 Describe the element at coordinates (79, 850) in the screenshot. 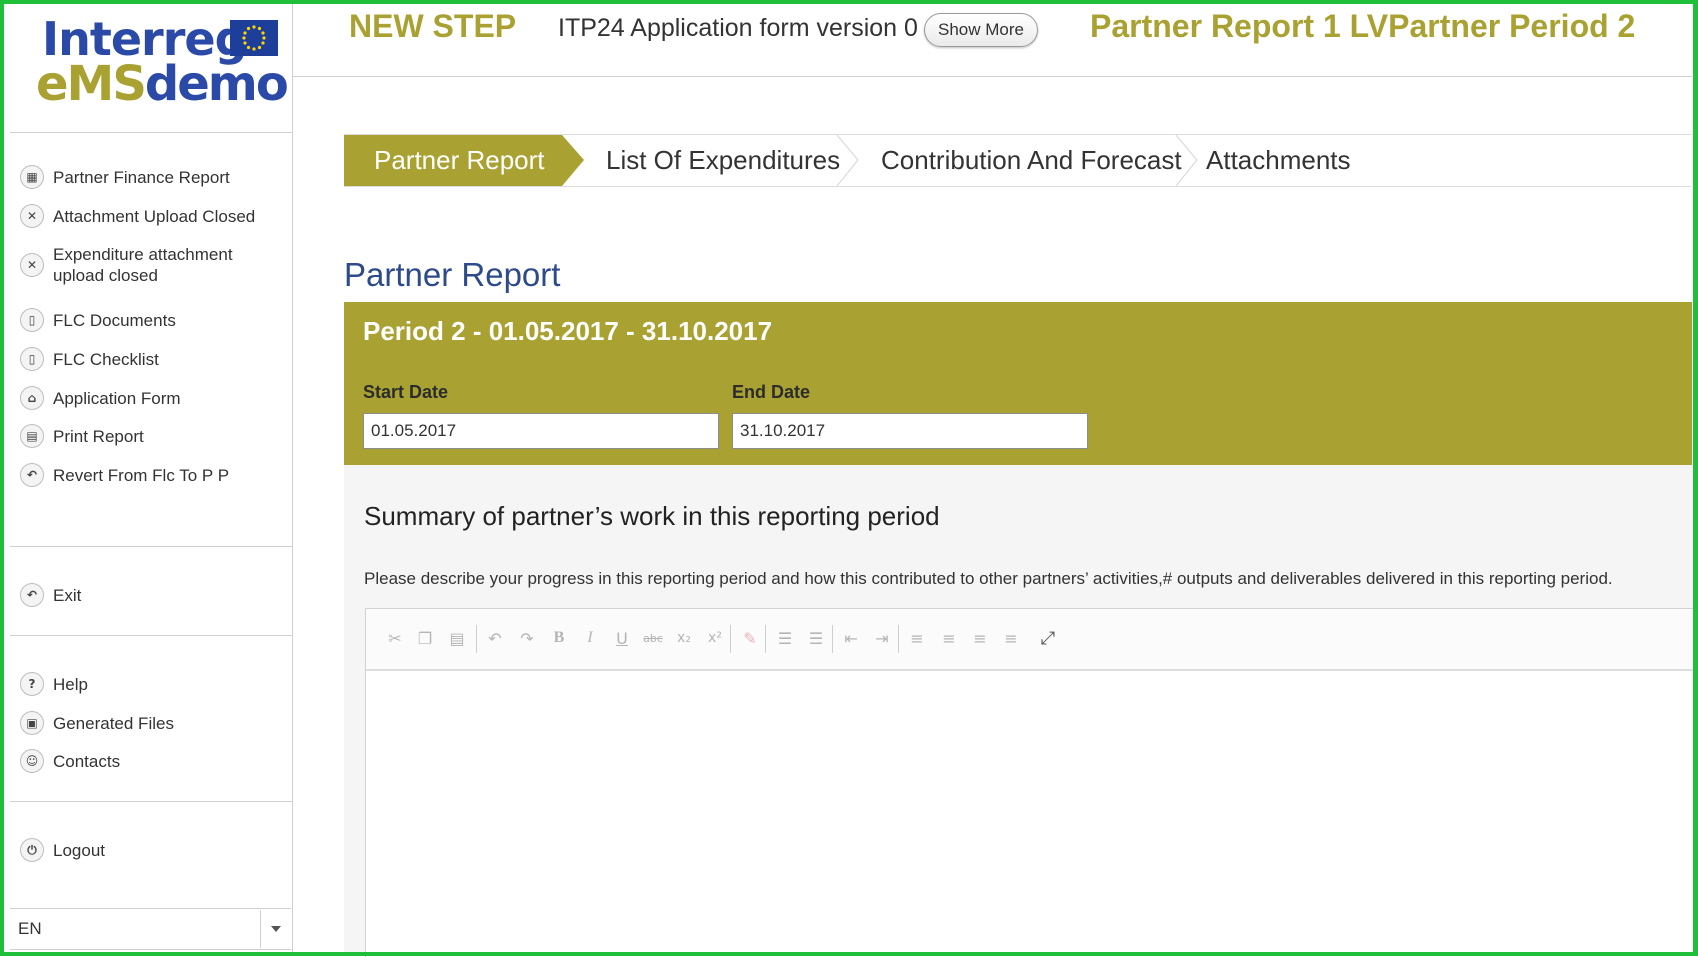

I see `sidebar-item-label: Logout` at that location.